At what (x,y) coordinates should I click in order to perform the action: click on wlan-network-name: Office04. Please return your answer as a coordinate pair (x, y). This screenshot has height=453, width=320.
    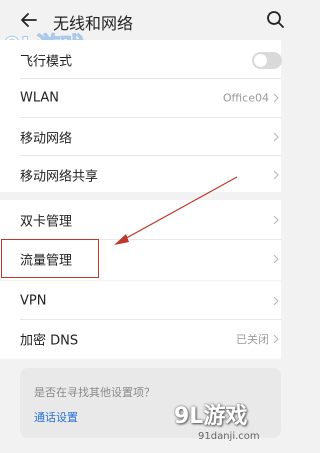
    Looking at the image, I should click on (245, 98).